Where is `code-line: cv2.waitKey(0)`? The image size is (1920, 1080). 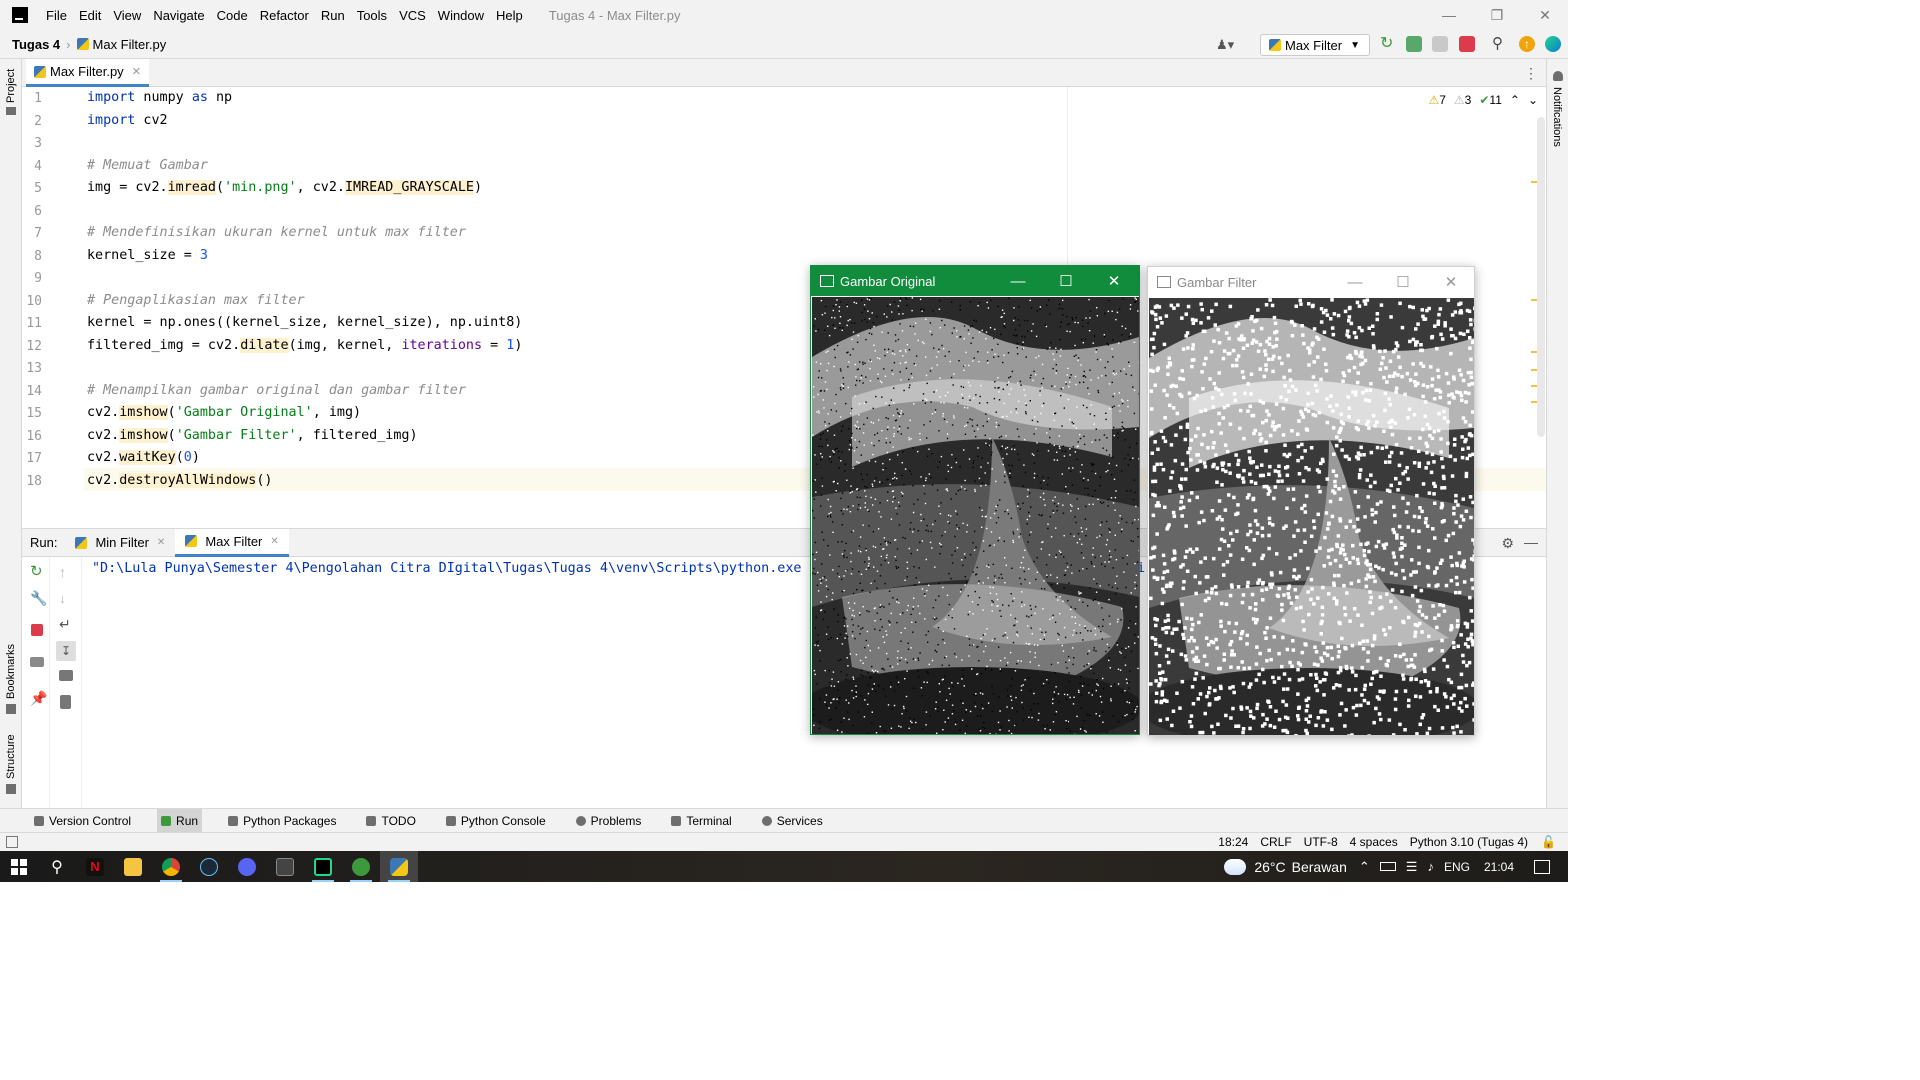 code-line: cv2.waitKey(0) is located at coordinates (143, 458).